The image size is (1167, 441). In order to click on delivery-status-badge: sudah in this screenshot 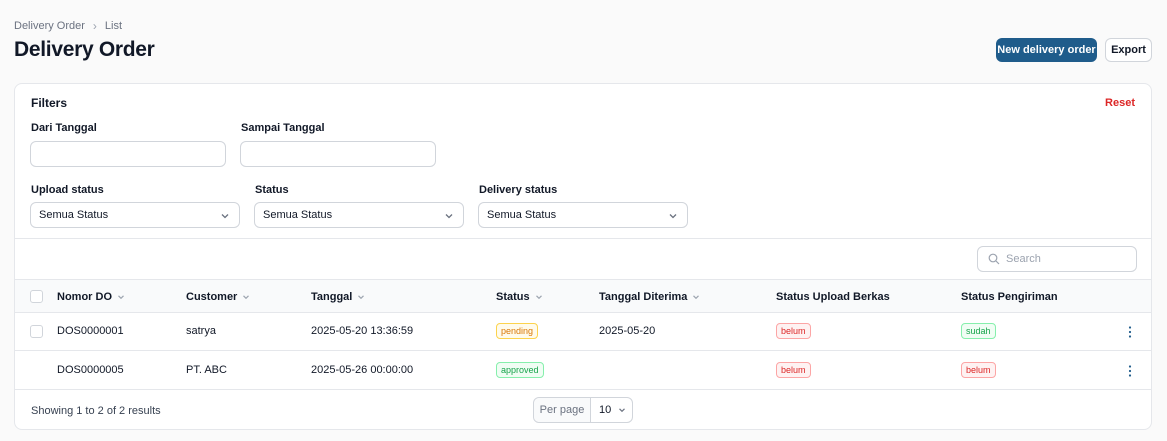, I will do `click(978, 331)`.